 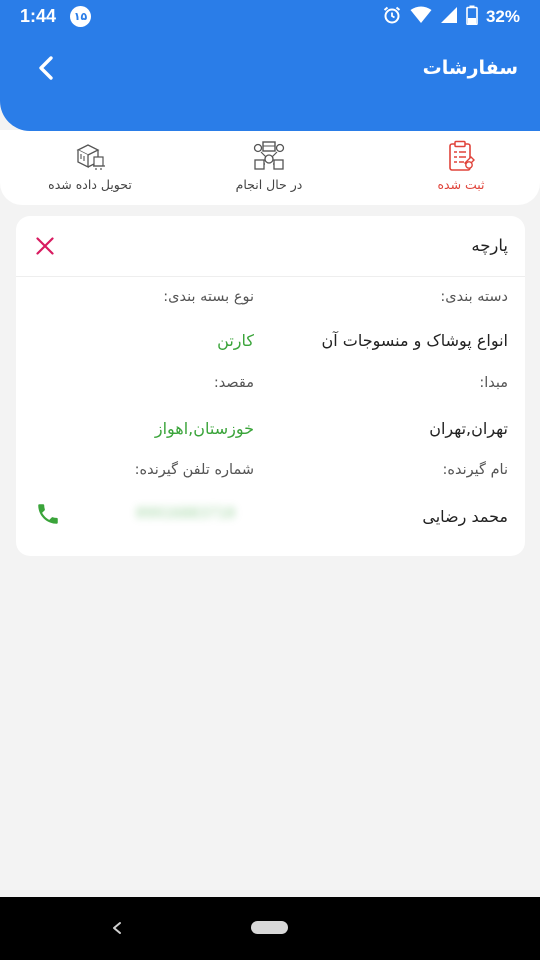 I want to click on receiver-value: محمد رضایی, so click(x=465, y=516).